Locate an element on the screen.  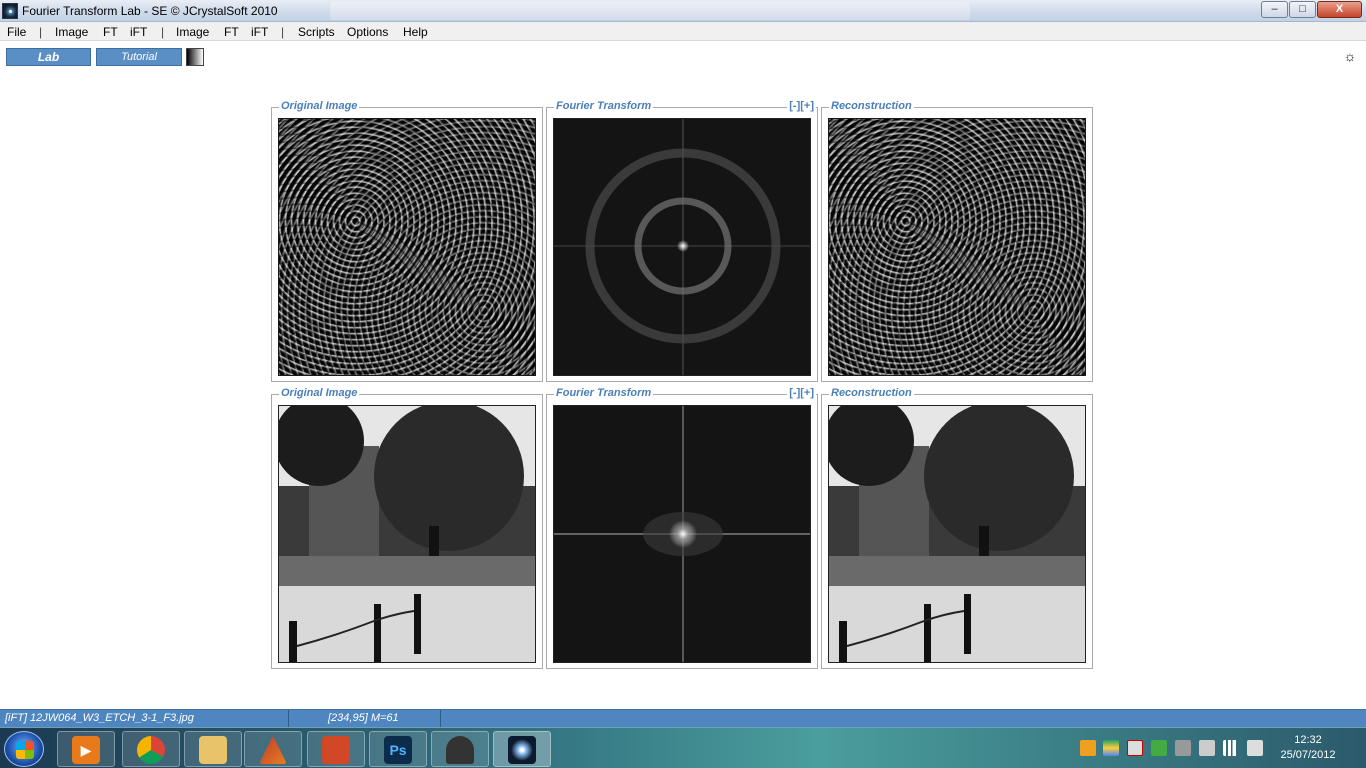
fft-cross-pattern is located at coordinates (682, 534).